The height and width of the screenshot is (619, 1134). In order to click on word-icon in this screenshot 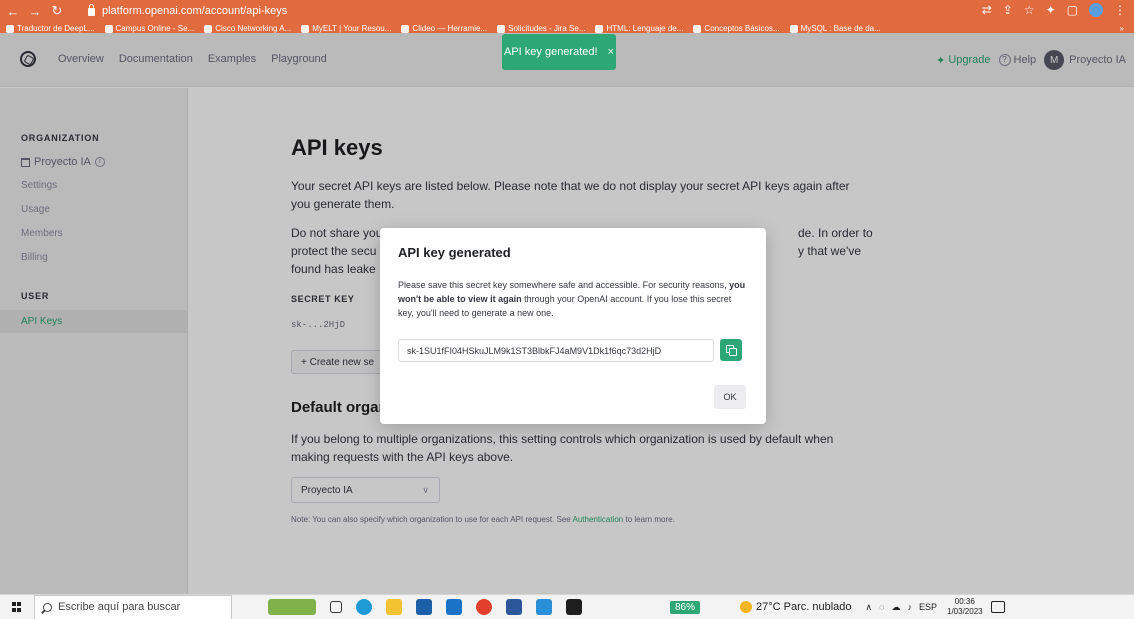, I will do `click(514, 607)`.